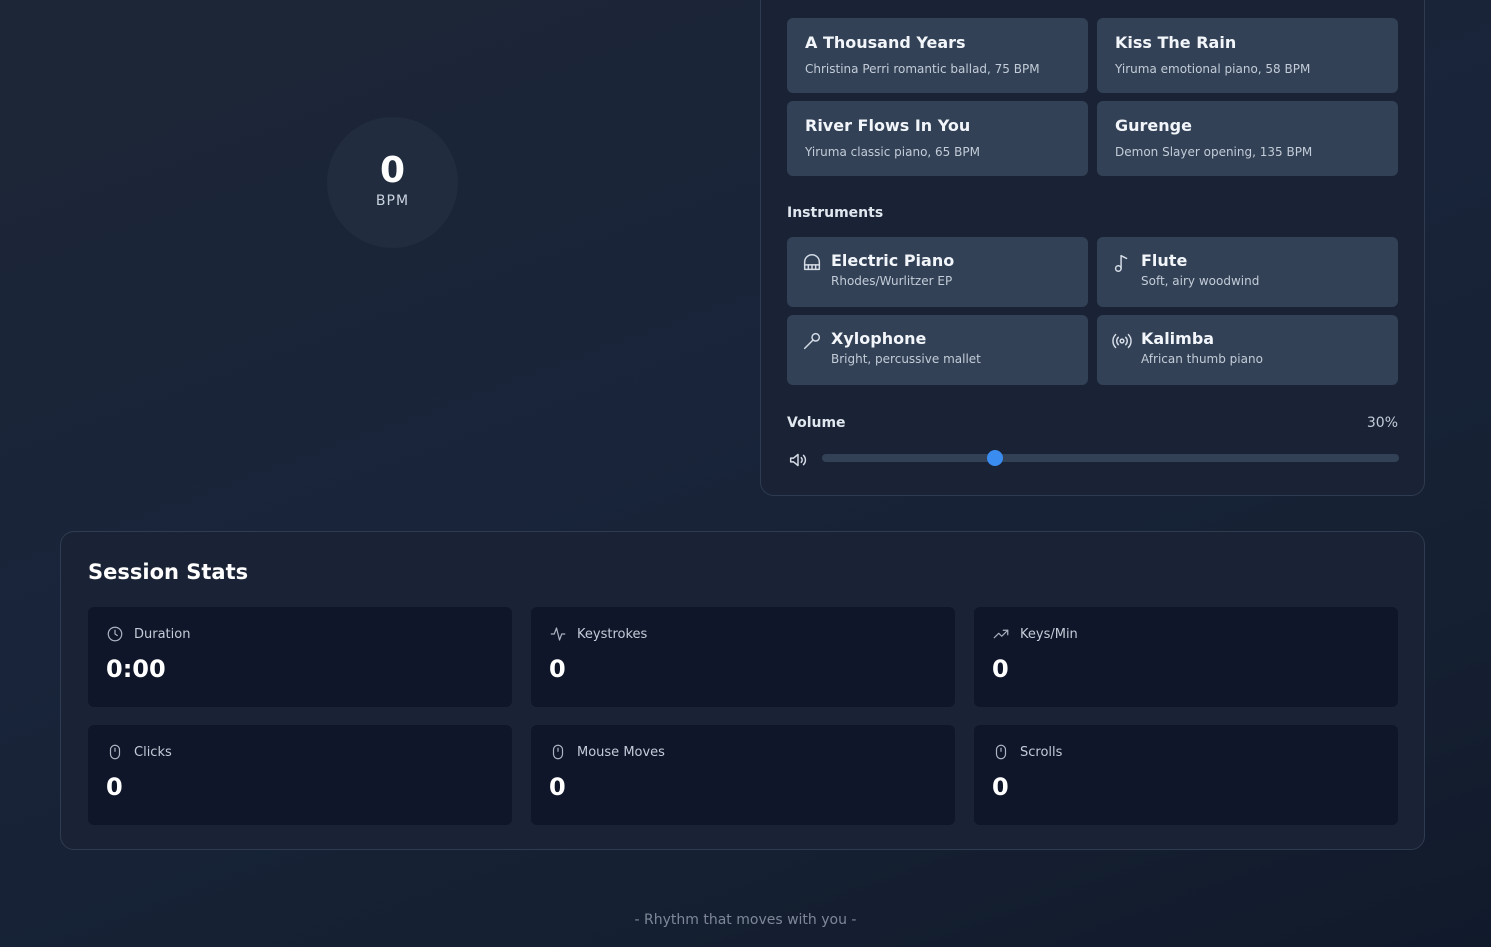 The height and width of the screenshot is (947, 1491). I want to click on music-note-icon, so click(1122, 263).